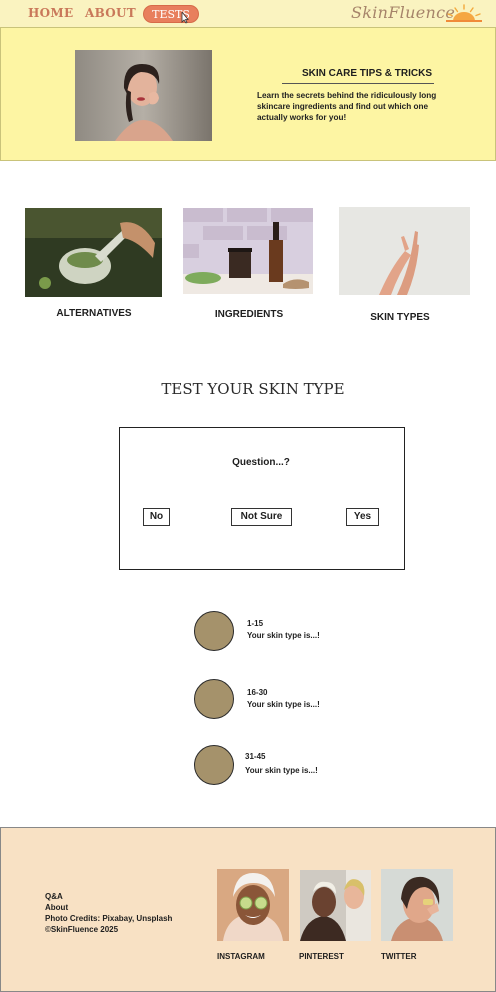 The height and width of the screenshot is (992, 496). Describe the element at coordinates (283, 635) in the screenshot. I see `result-text-1: Your skin type is...!` at that location.